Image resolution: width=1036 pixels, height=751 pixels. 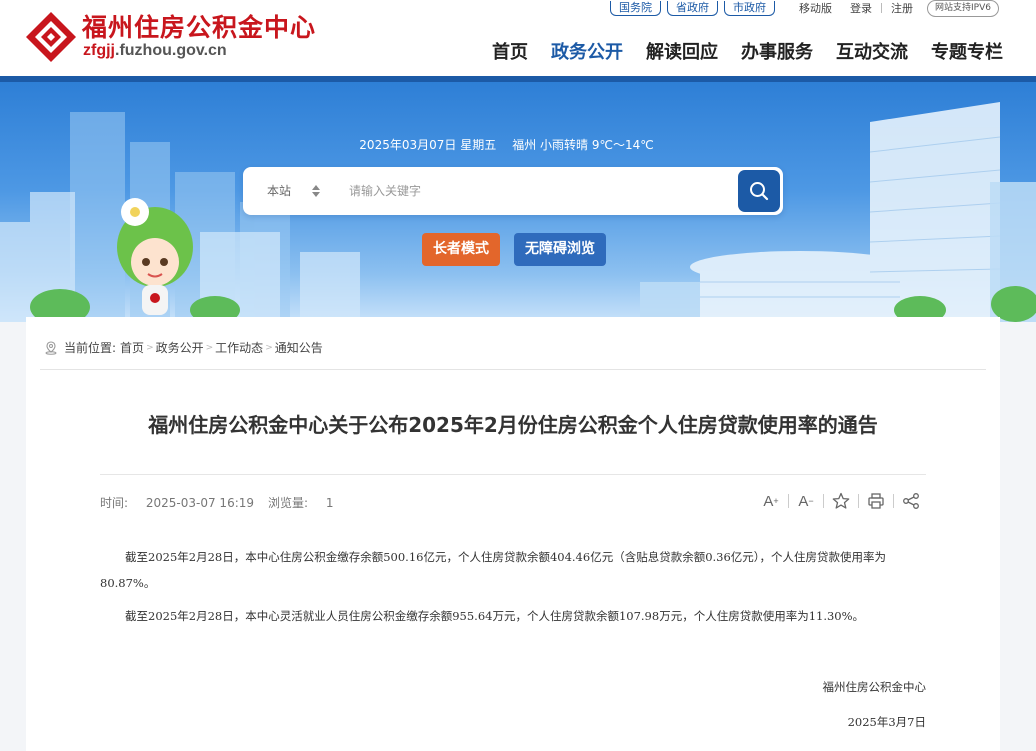 What do you see at coordinates (911, 501) in the screenshot?
I see `share-icon` at bounding box center [911, 501].